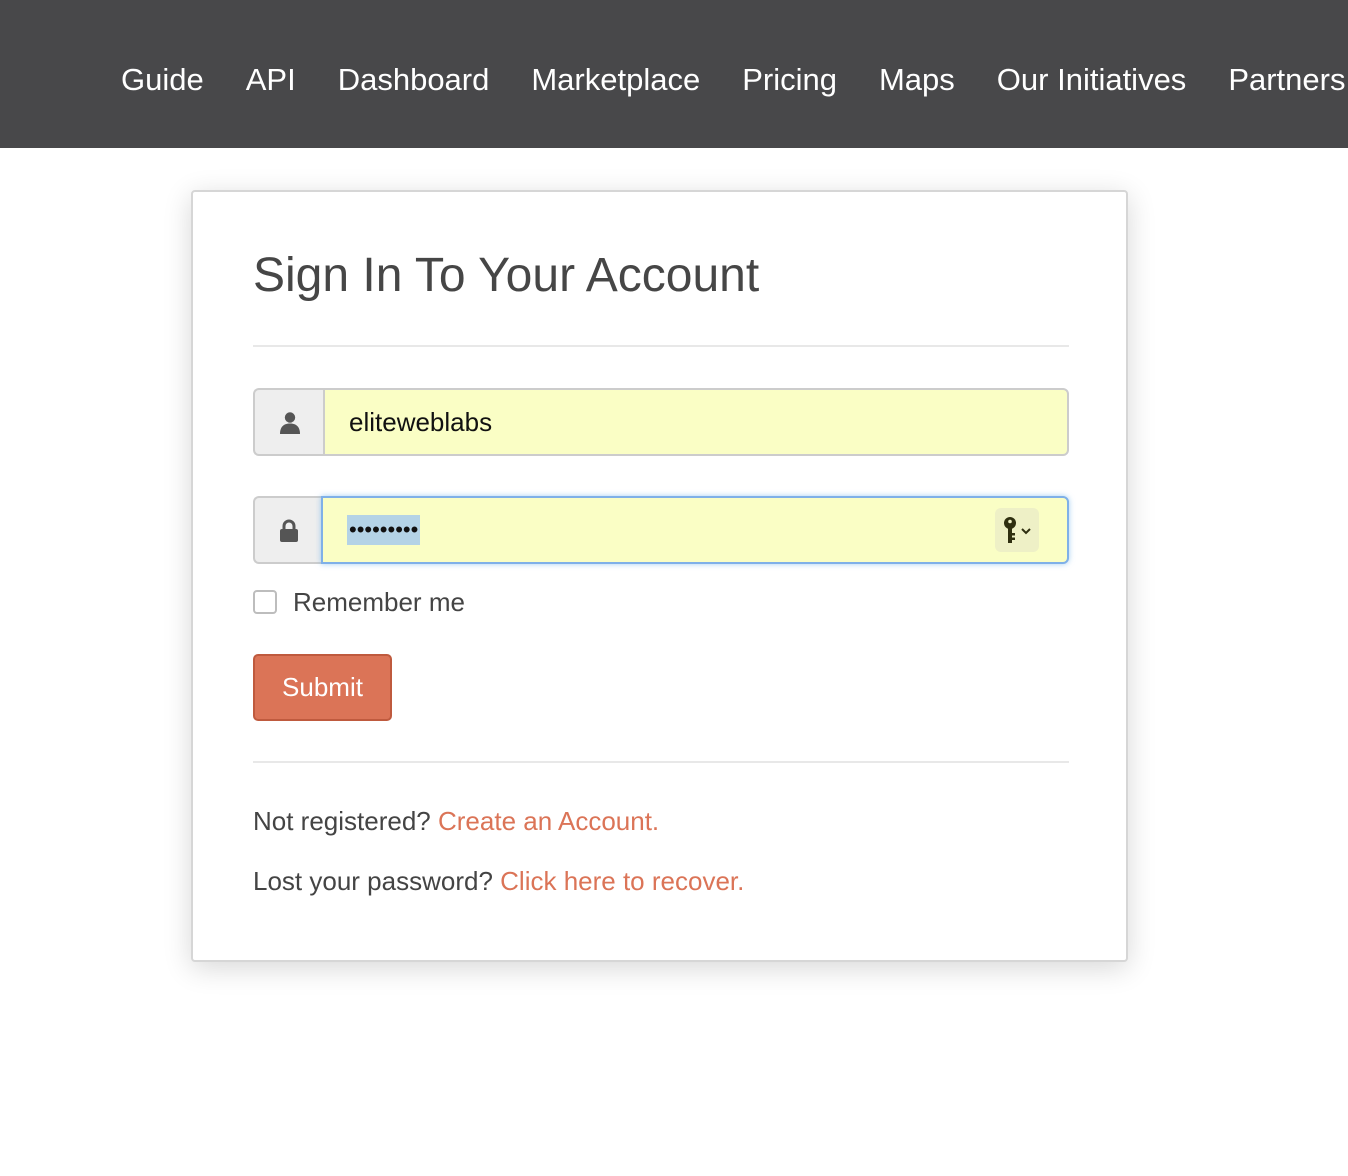  Describe the element at coordinates (661, 762) in the screenshot. I see `form-divider` at that location.